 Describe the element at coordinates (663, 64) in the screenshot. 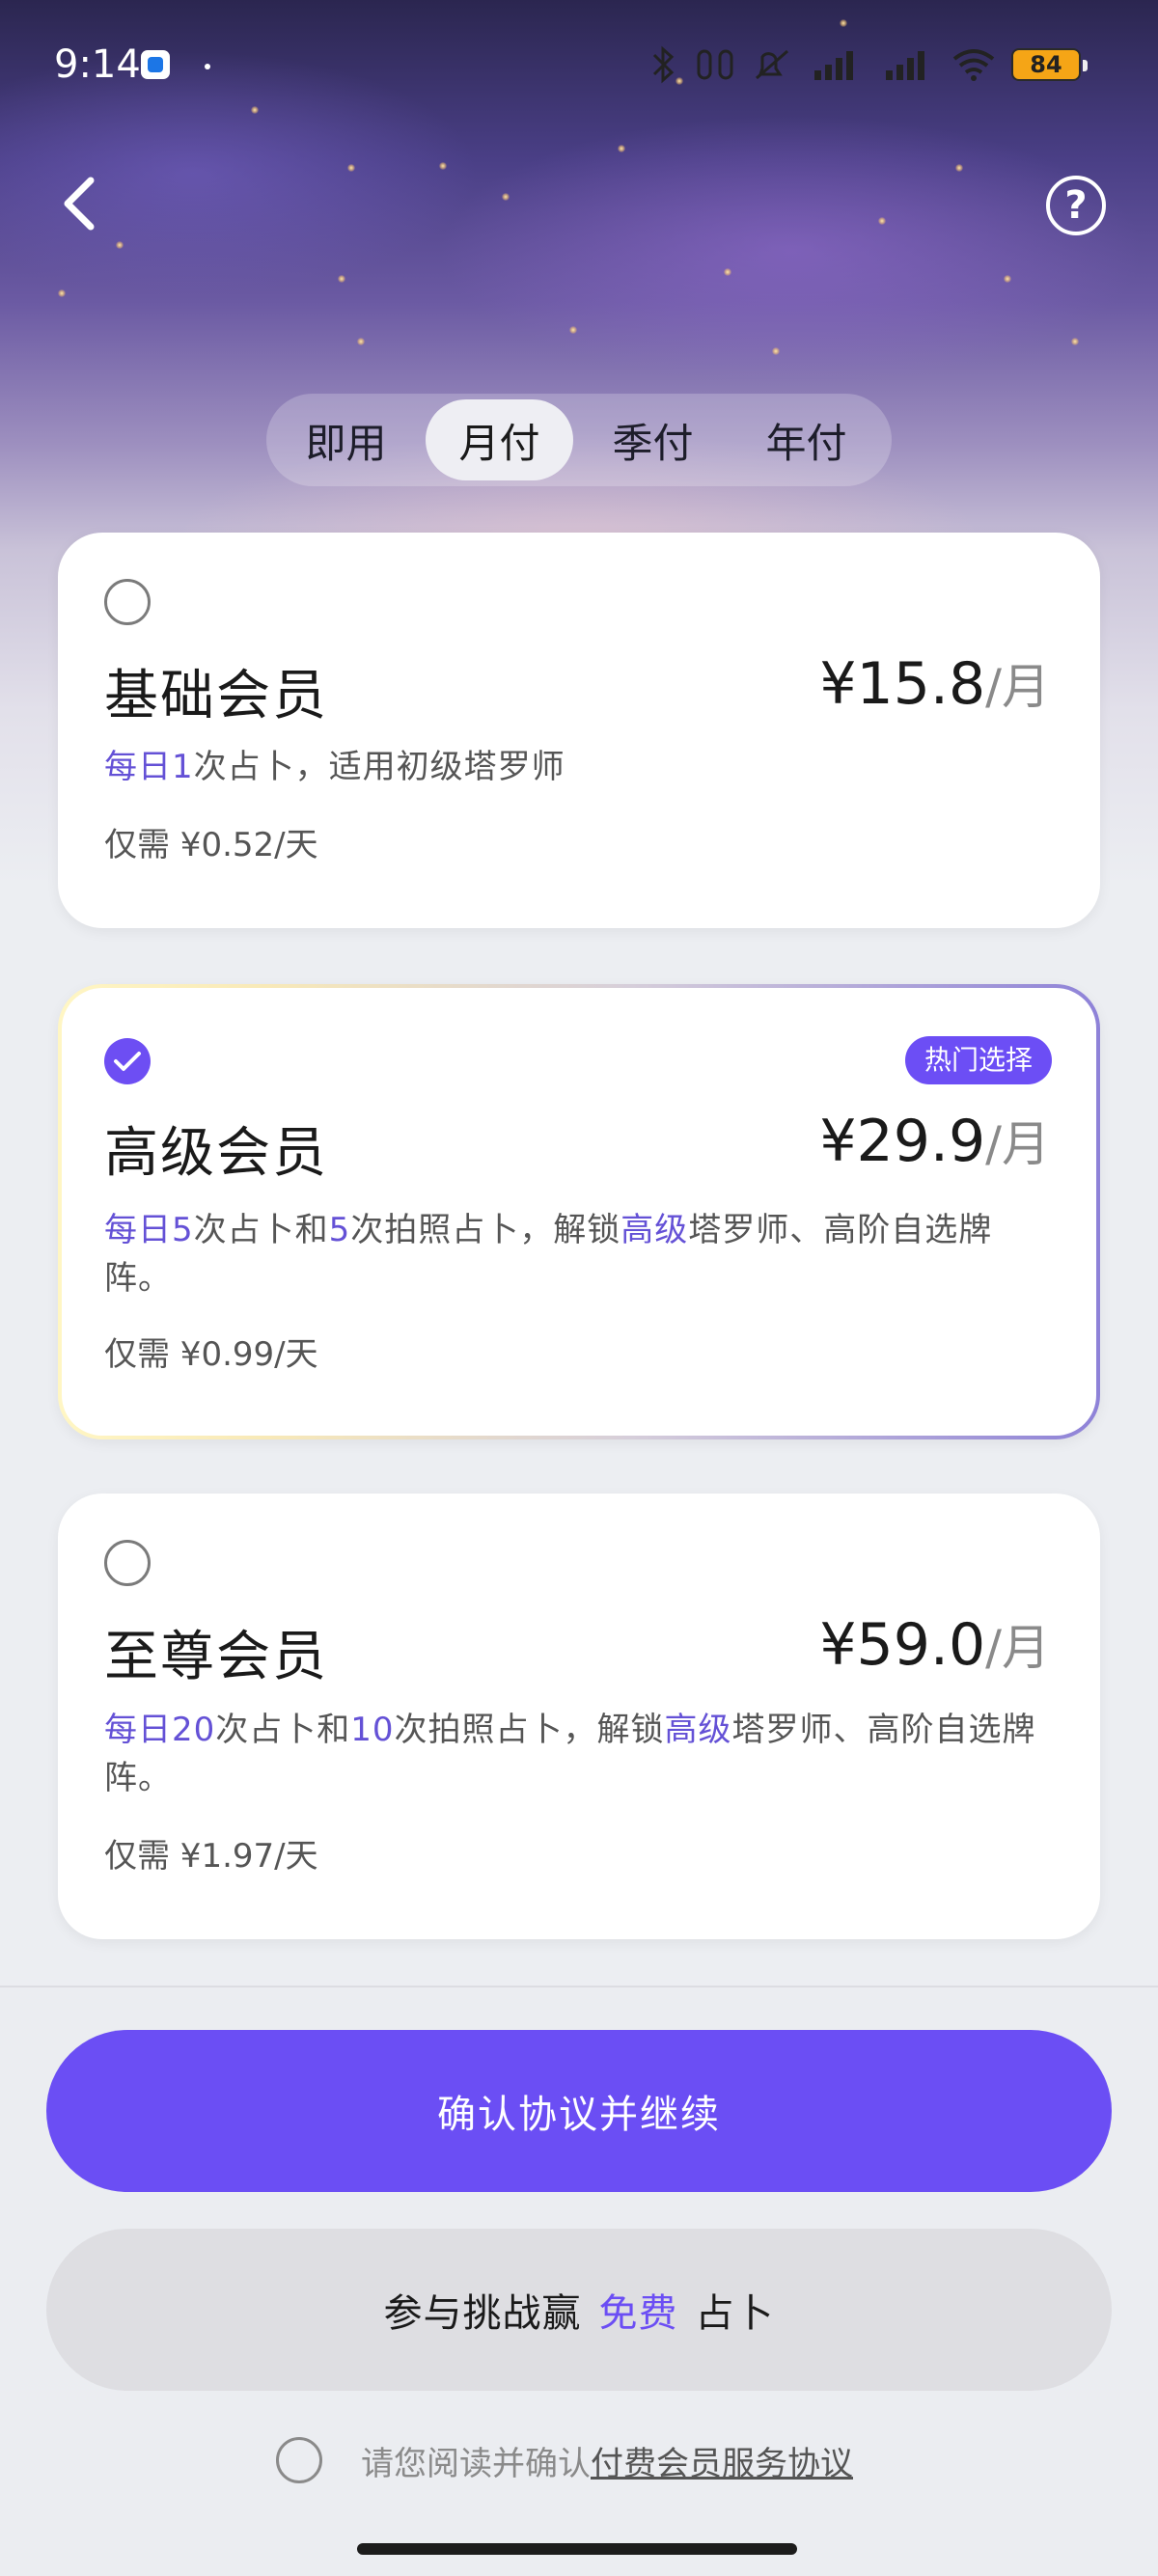

I see `bluetooth-icon` at that location.